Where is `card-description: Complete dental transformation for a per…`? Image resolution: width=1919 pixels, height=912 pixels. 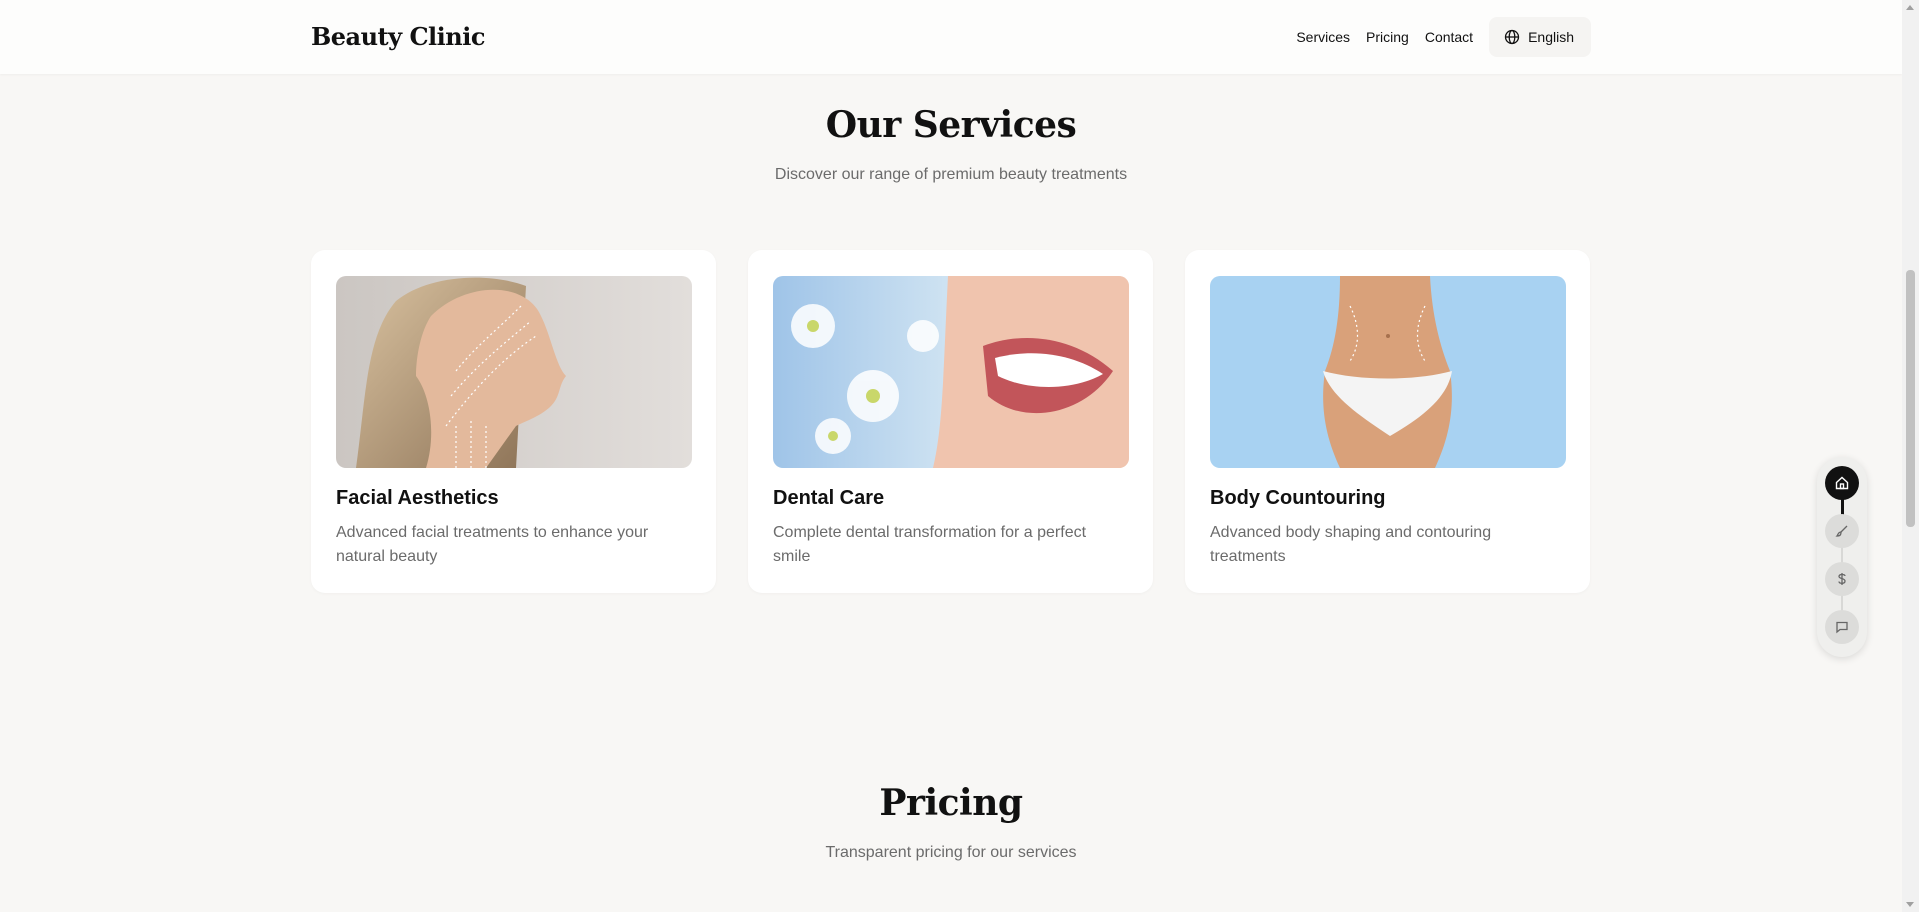
card-description: Complete dental transformation for a per… is located at coordinates (930, 544).